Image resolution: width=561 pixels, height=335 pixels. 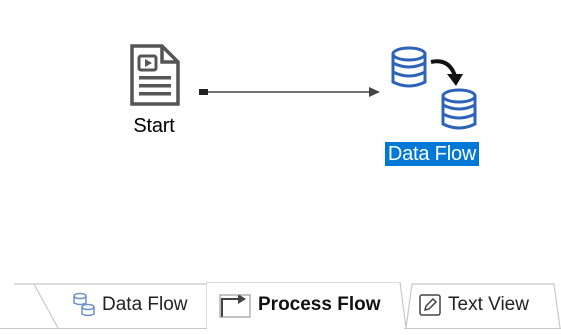 What do you see at coordinates (154, 126) in the screenshot?
I see `node-start-label: Start` at bounding box center [154, 126].